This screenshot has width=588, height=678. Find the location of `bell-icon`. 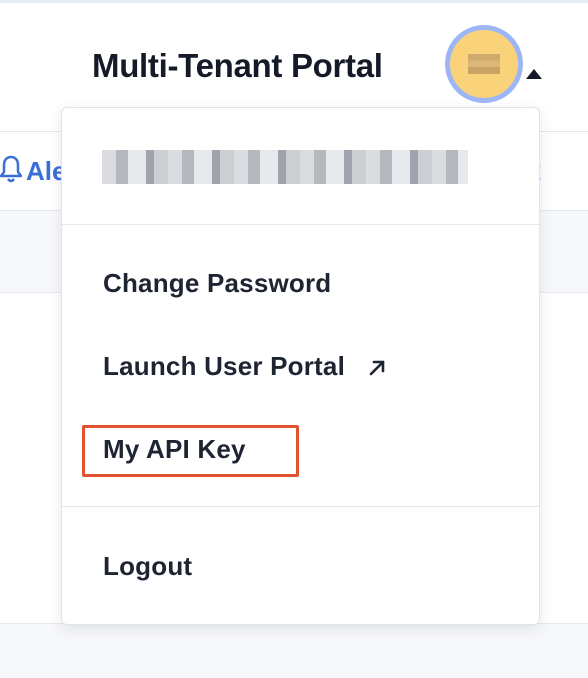

bell-icon is located at coordinates (11, 169).